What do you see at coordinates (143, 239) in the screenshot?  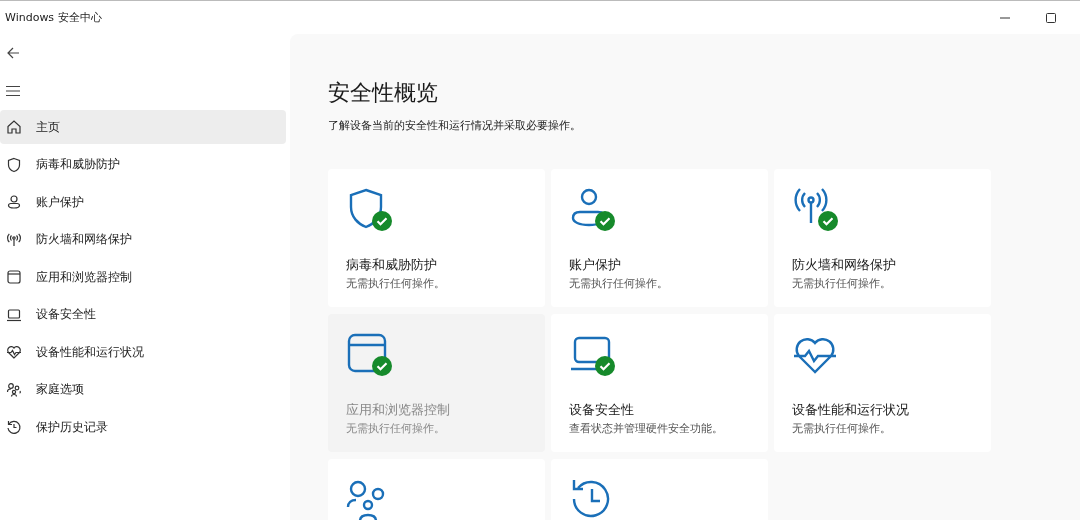 I see `sidebar-item: 防火墙和网络保护` at bounding box center [143, 239].